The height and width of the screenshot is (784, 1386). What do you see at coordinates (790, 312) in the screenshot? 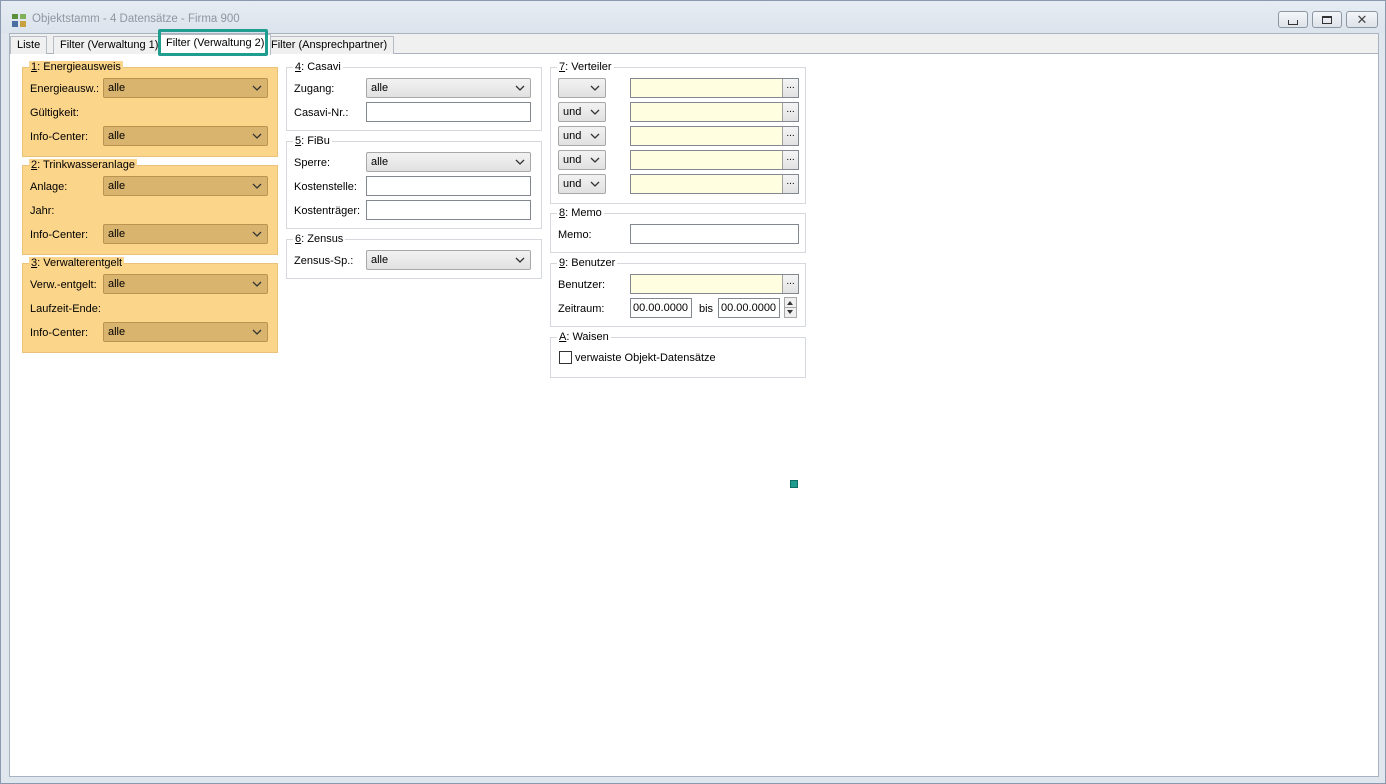
I see `spin-down-icon` at bounding box center [790, 312].